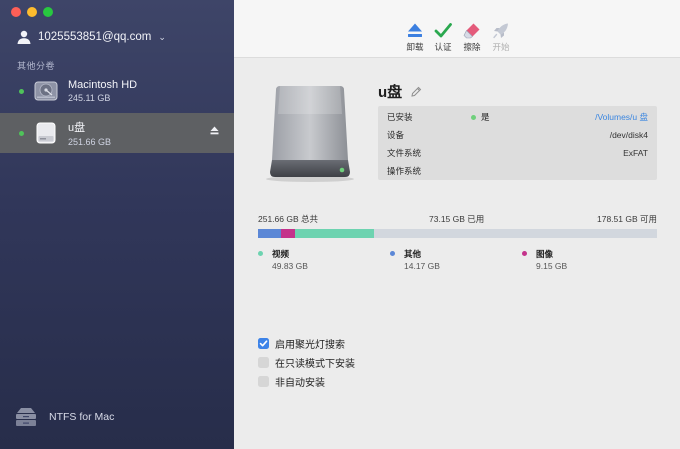 The width and height of the screenshot is (680, 449). What do you see at coordinates (517, 135) in the screenshot?
I see `info-row-device: 设备 /dev/disk4` at bounding box center [517, 135].